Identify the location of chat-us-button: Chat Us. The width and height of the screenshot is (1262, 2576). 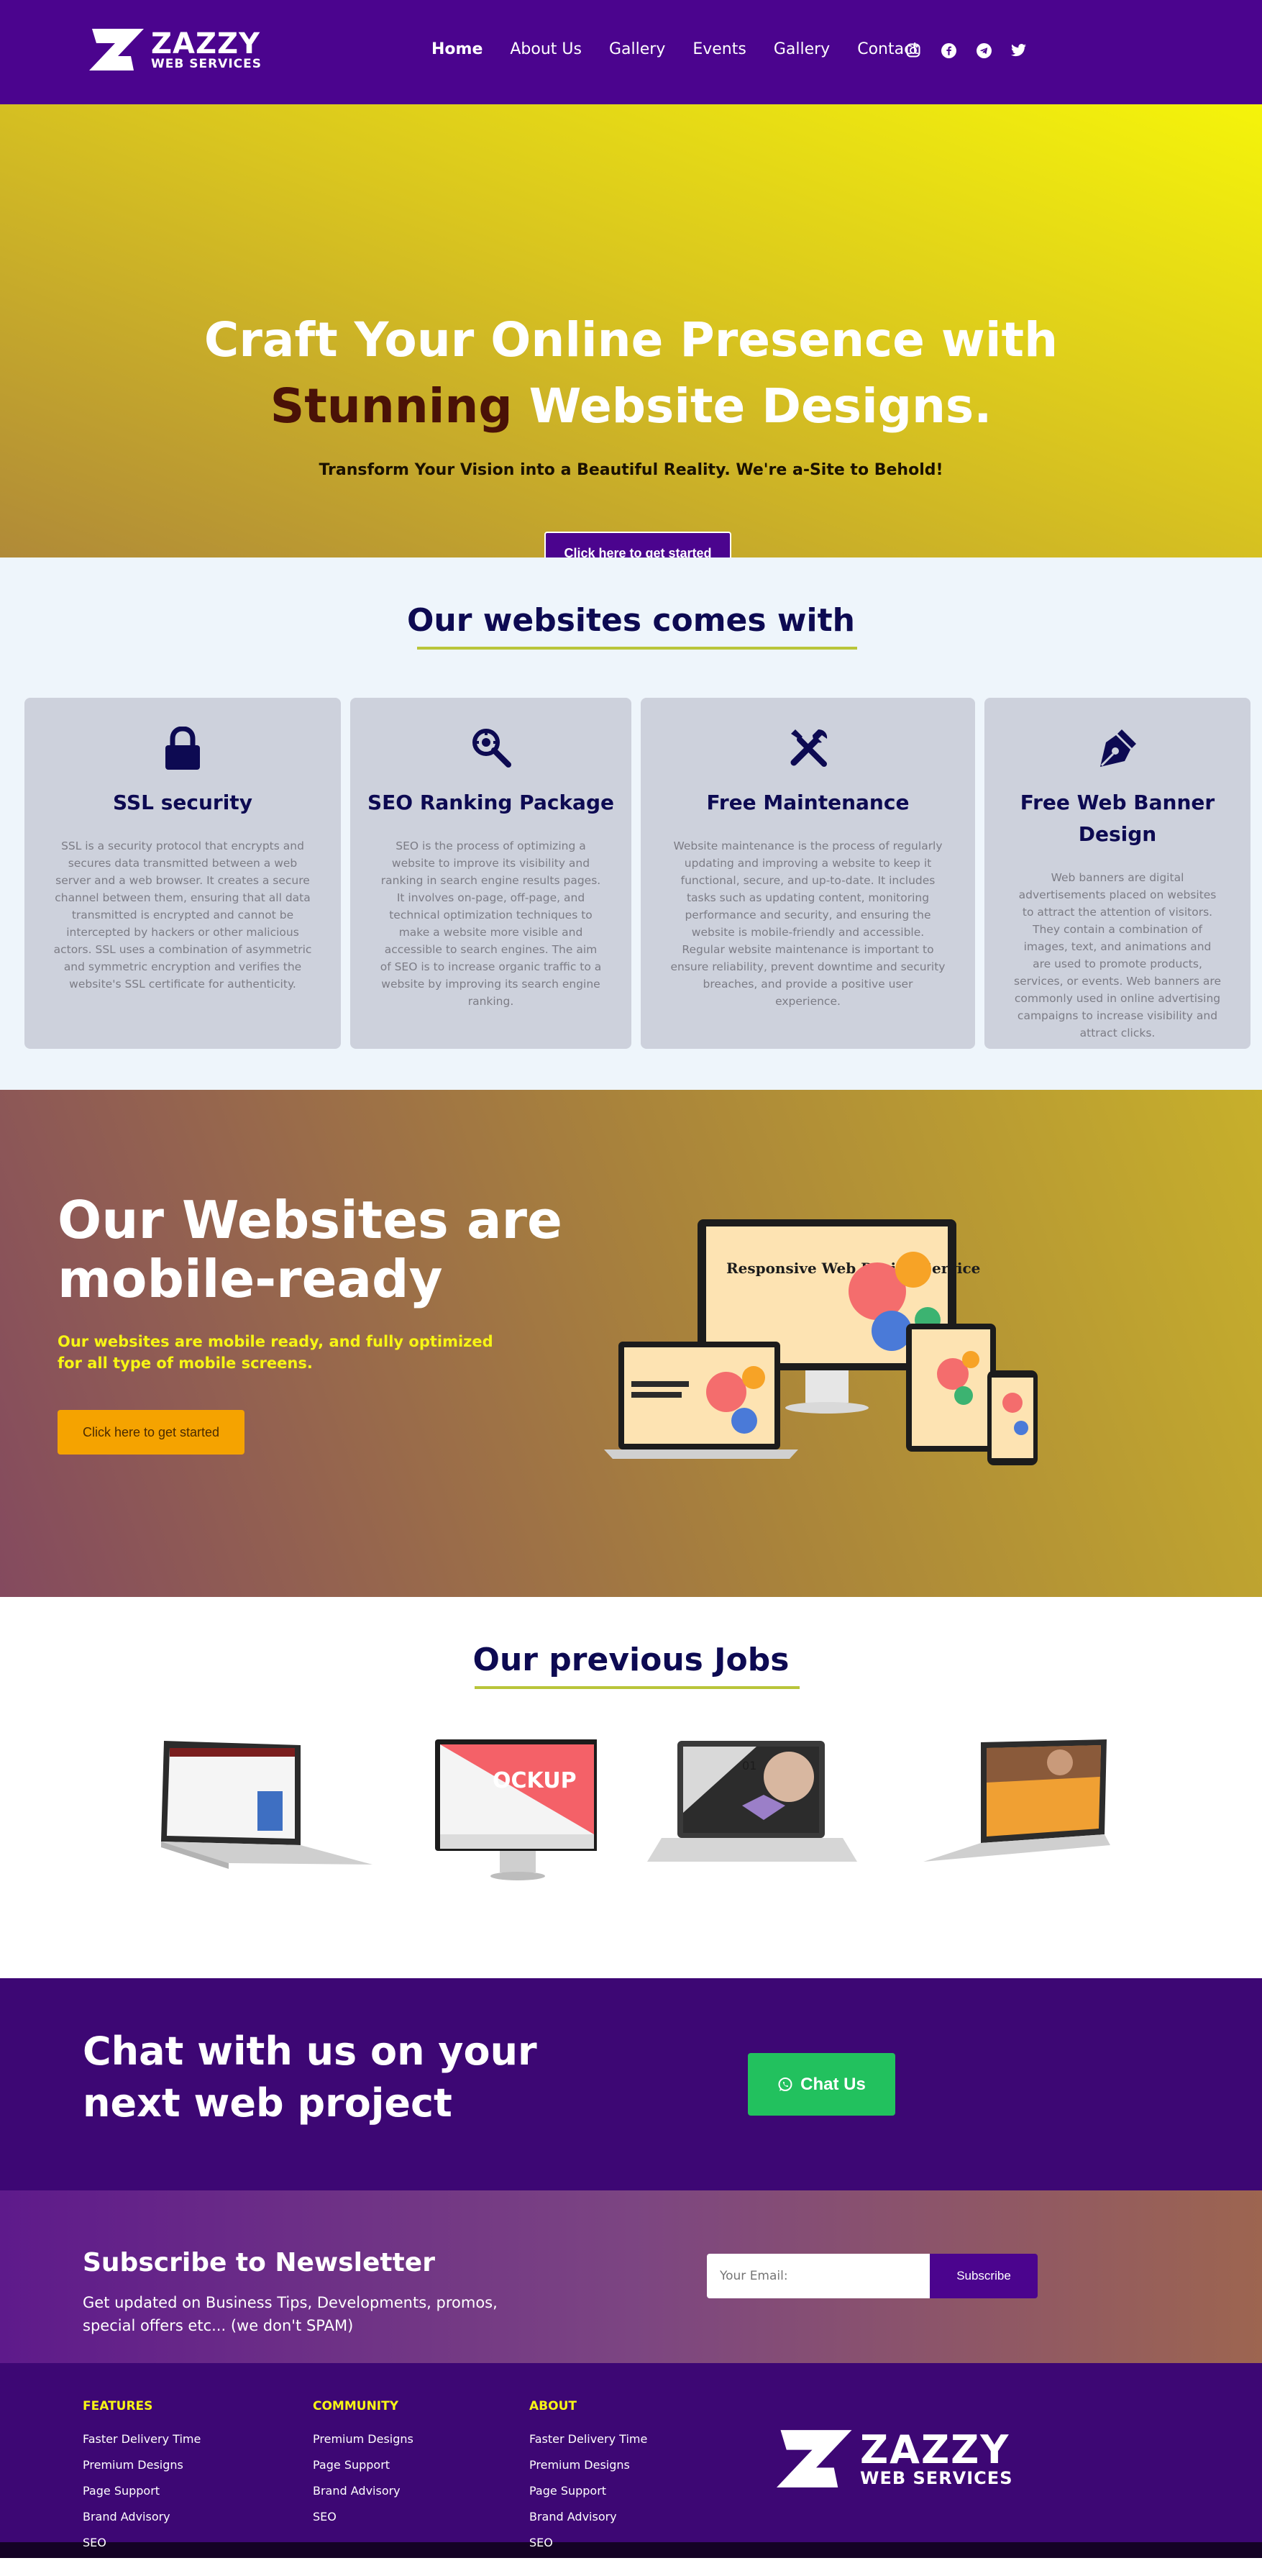
(821, 2084).